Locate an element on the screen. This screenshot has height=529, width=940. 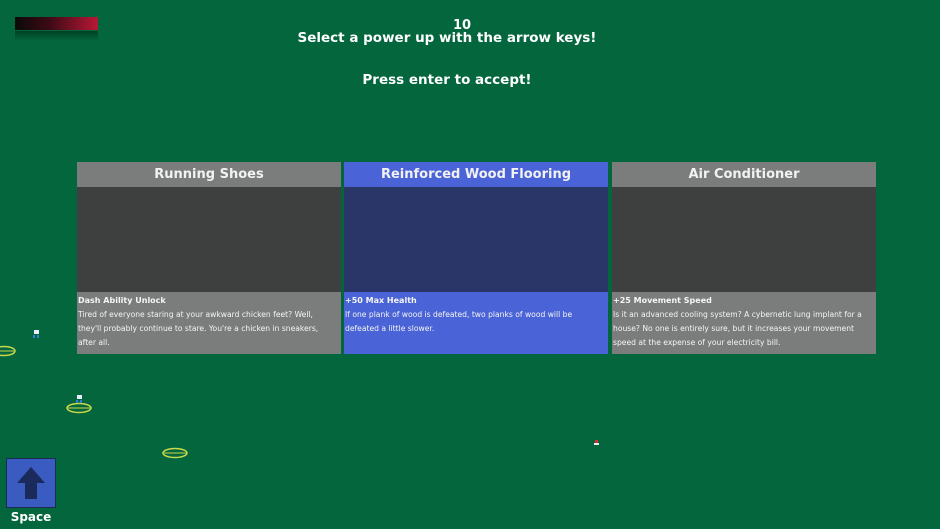
player-chicken-sprite is located at coordinates (596, 442).